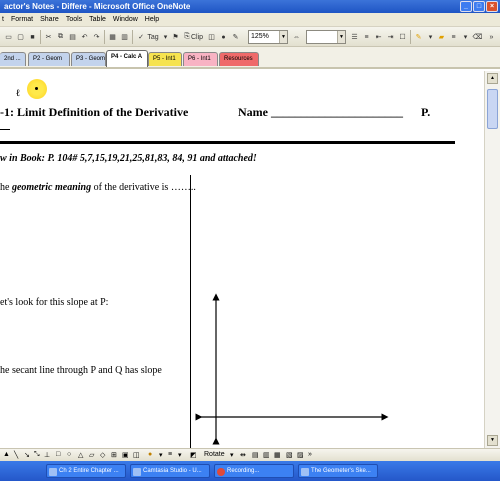 The image size is (500, 500). Describe the element at coordinates (127, 58) in the screenshot. I see `tab-p4-calc-a: P4 - Calc A` at that location.